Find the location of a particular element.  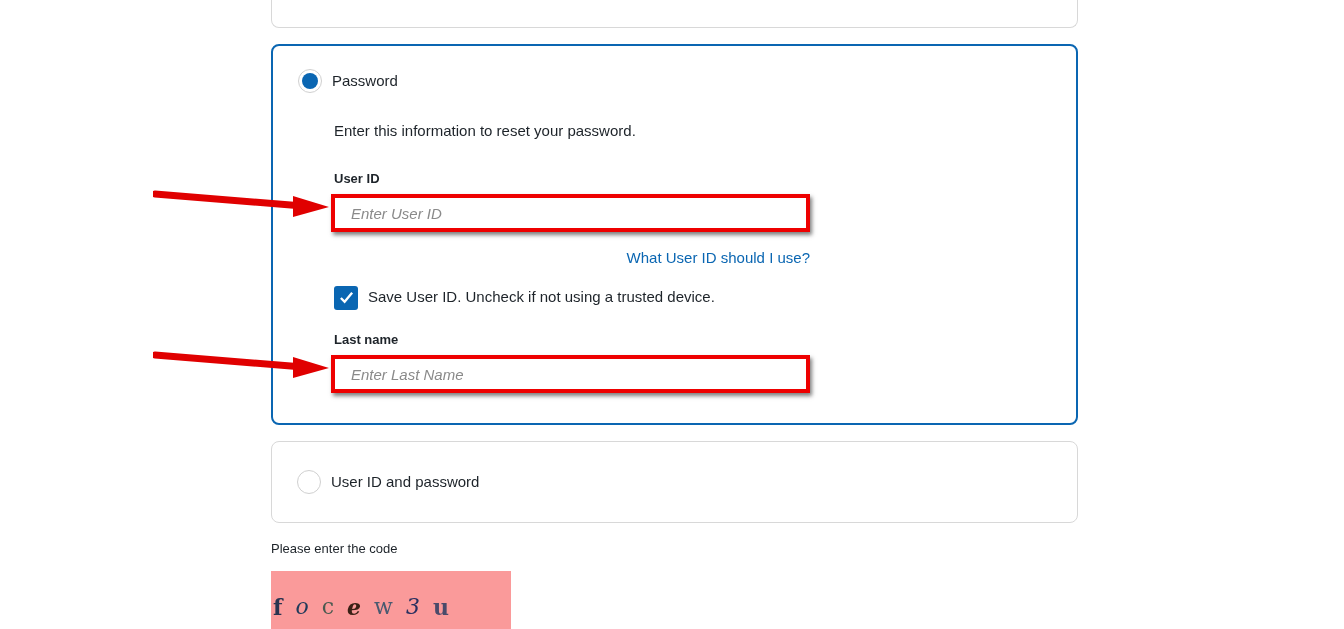

check-icon is located at coordinates (346, 297).